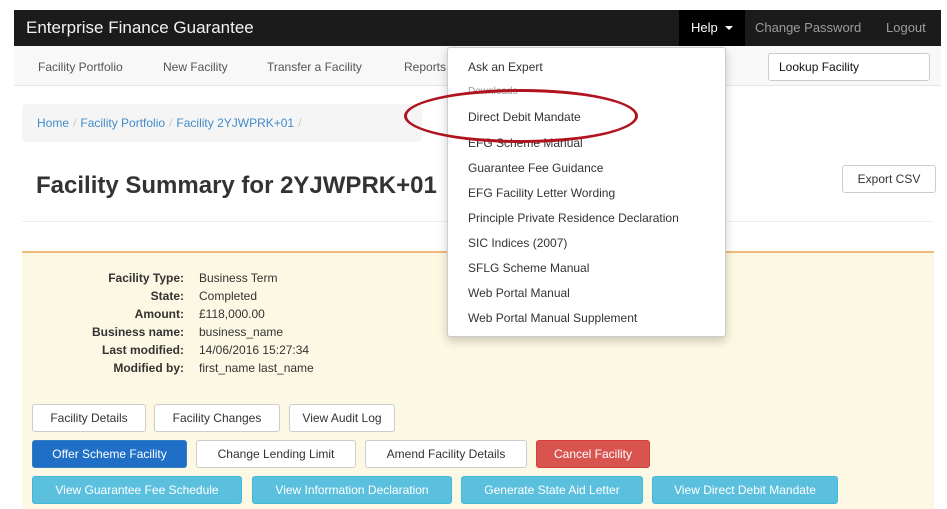  I want to click on summary-value: Completed, so click(228, 296).